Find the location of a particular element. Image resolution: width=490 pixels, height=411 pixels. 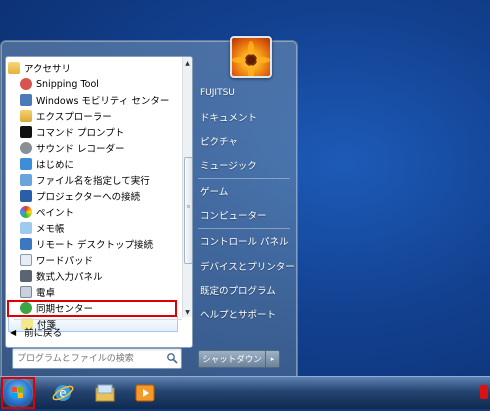

music-label: ミュージック is located at coordinates (228, 166).